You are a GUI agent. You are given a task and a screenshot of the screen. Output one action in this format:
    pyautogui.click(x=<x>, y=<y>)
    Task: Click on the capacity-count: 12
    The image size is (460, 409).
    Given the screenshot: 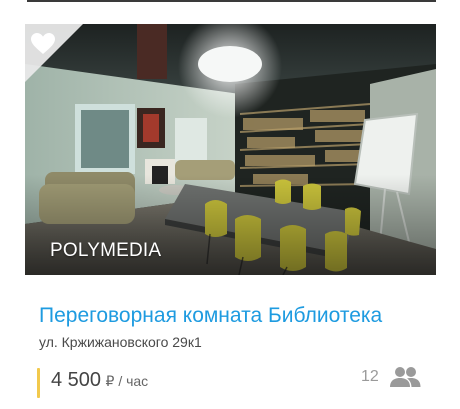 What is the action you would take?
    pyautogui.click(x=370, y=376)
    